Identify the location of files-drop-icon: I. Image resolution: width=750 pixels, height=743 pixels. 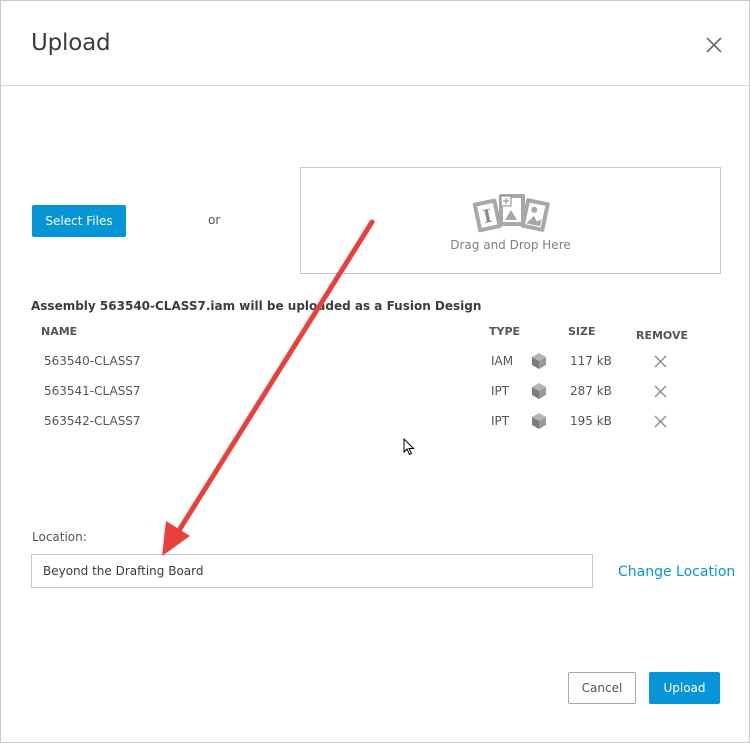
(511, 213).